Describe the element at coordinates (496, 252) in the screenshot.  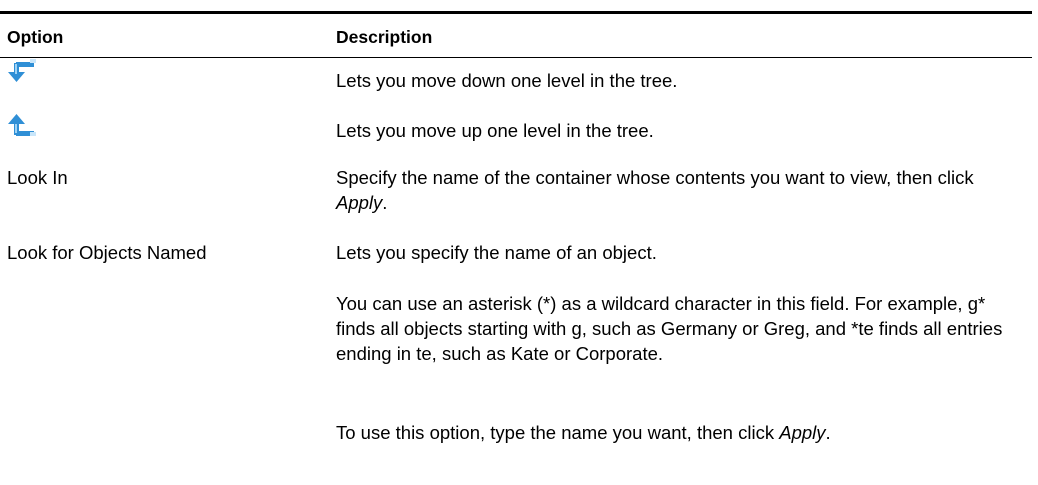
I see `row-look-for-objects-description: Lets you specify the name of an object.` at that location.